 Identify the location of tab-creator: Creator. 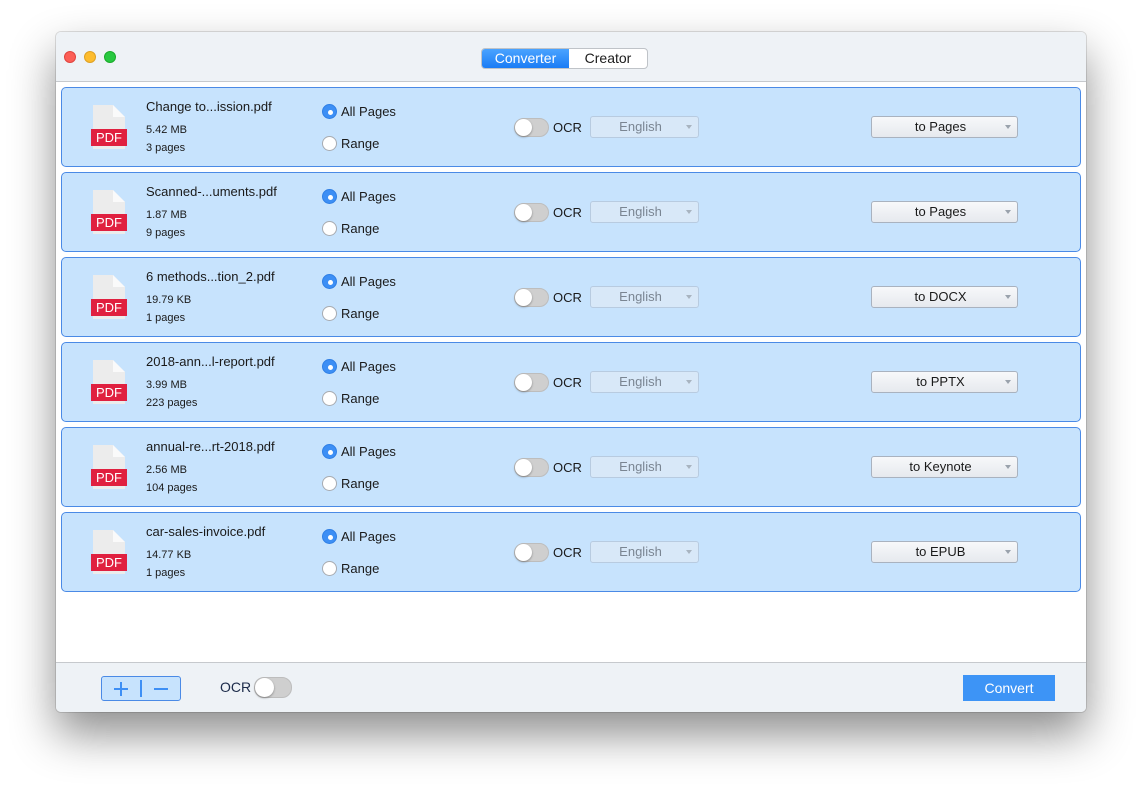
(608, 58).